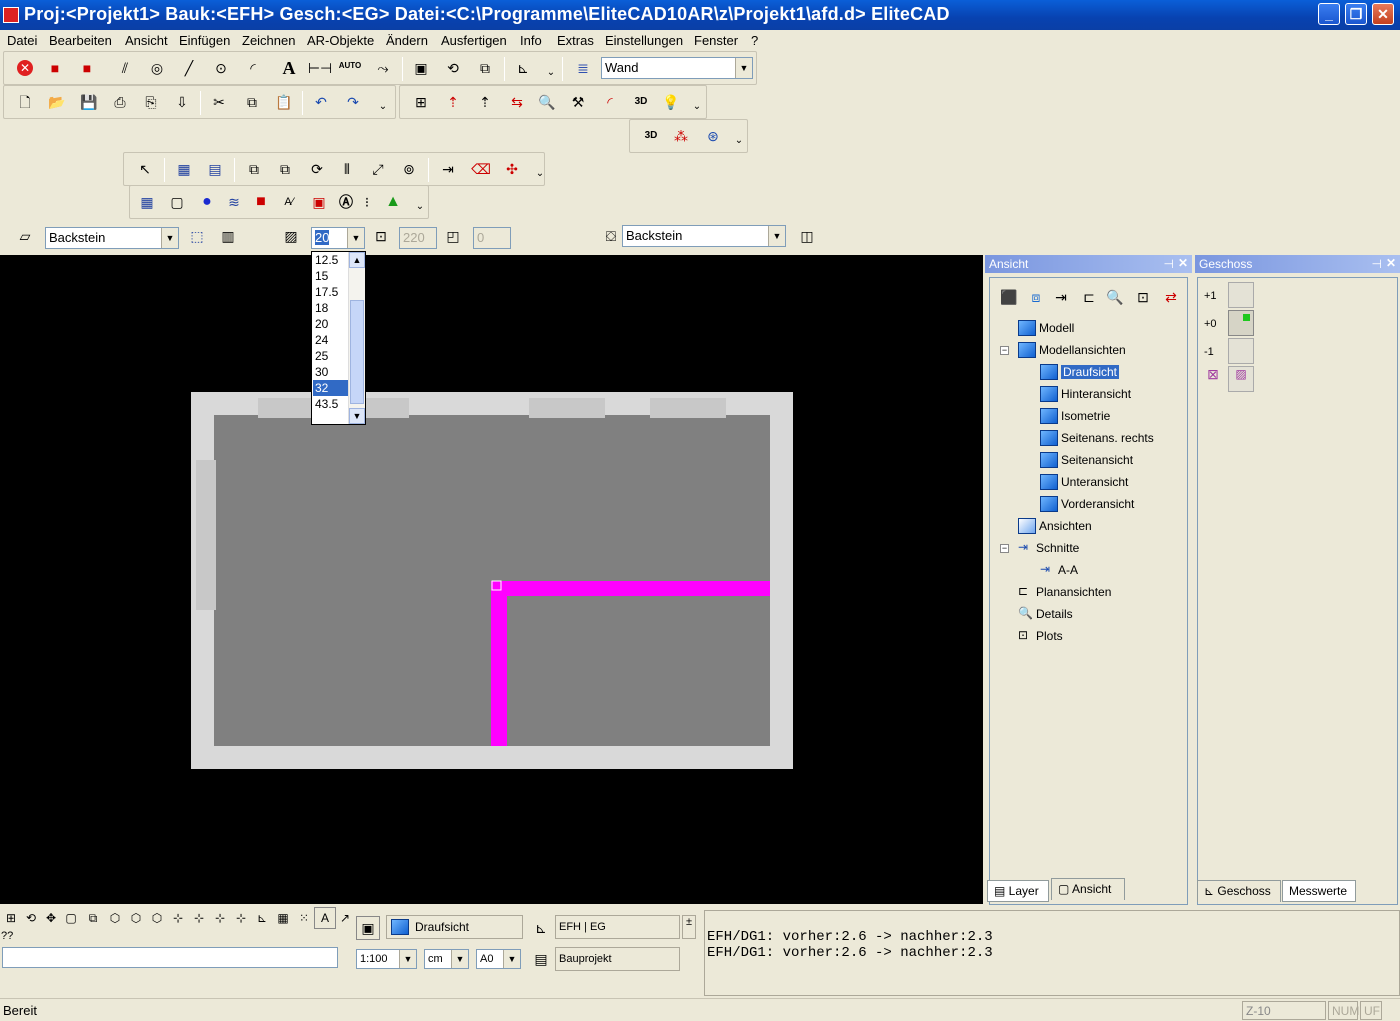 Image resolution: width=1400 pixels, height=1021 pixels. I want to click on dropdown-option: 15, so click(331, 276).